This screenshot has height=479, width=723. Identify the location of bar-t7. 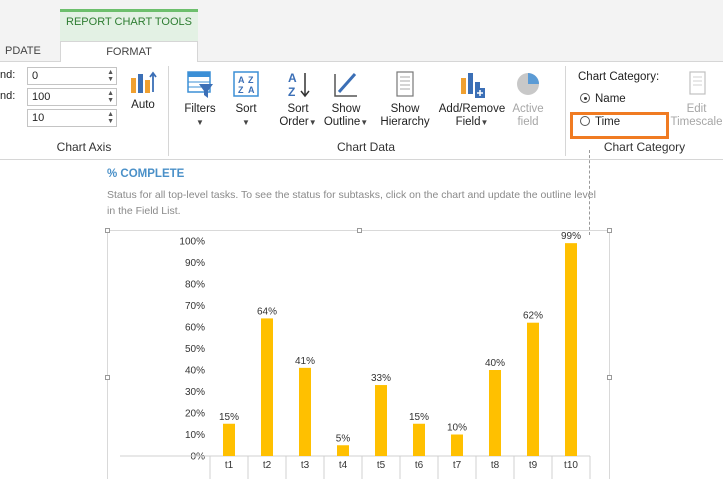
(457, 445).